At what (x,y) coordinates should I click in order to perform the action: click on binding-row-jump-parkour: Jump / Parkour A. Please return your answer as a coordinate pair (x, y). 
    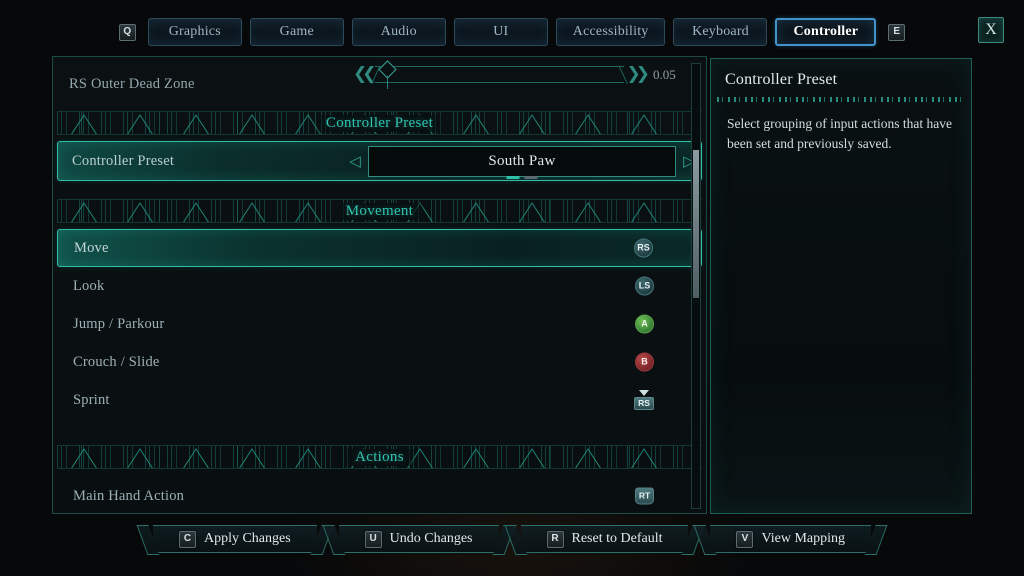
    Looking at the image, I should click on (379, 324).